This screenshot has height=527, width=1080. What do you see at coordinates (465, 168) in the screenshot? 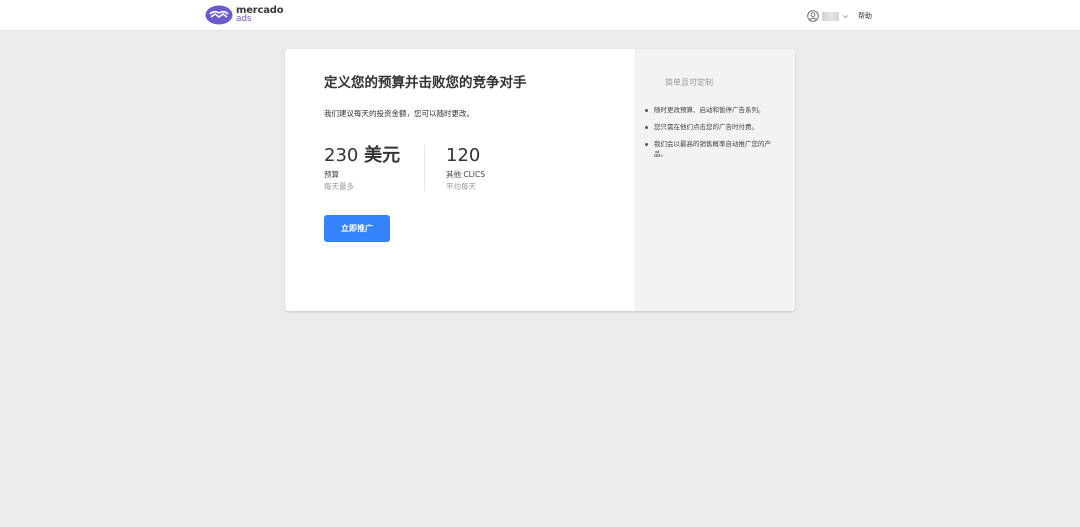
I see `clics-stat: 120 其他 CLICS 平均每天` at bounding box center [465, 168].